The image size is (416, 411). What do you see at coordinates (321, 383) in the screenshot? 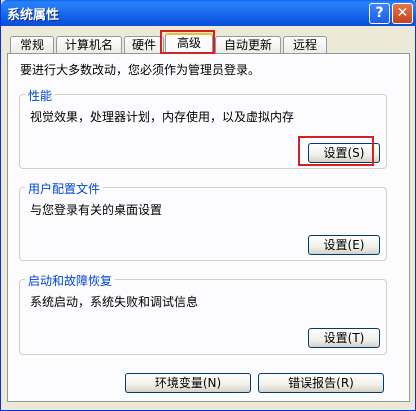
I see `error-reporting-button: 错误报告(R)` at bounding box center [321, 383].